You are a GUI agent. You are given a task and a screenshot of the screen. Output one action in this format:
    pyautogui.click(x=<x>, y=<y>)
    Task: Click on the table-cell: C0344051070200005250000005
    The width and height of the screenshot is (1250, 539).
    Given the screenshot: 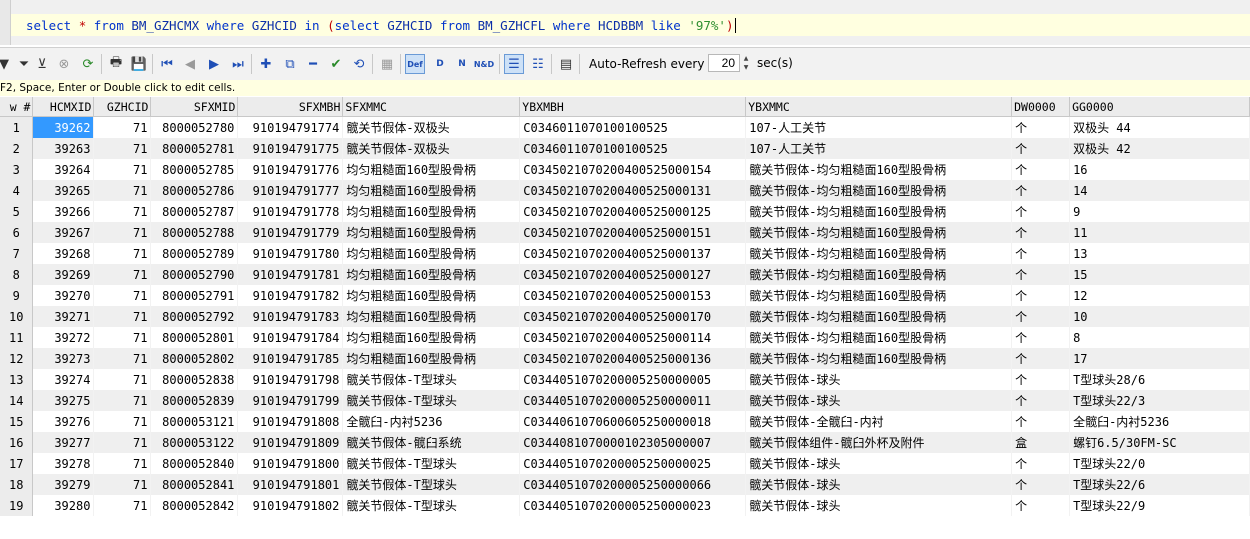 What is the action you would take?
    pyautogui.click(x=633, y=379)
    